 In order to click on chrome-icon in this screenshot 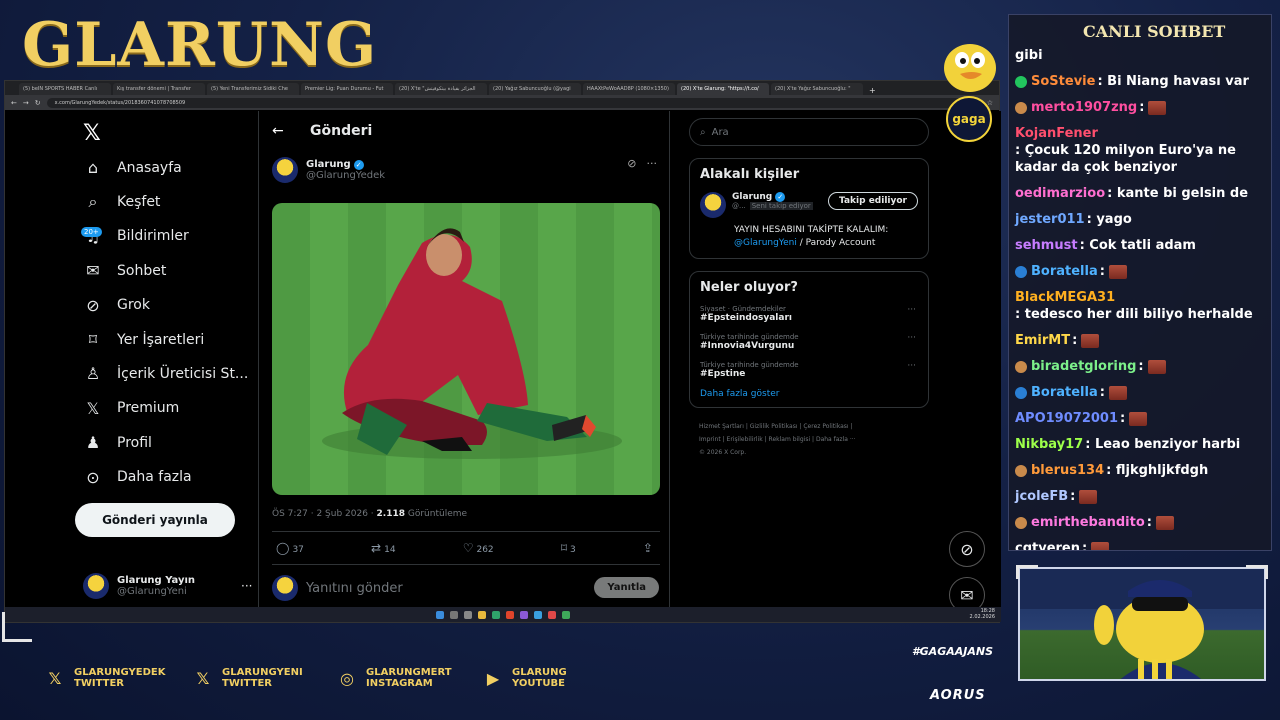, I will do `click(566, 614)`.